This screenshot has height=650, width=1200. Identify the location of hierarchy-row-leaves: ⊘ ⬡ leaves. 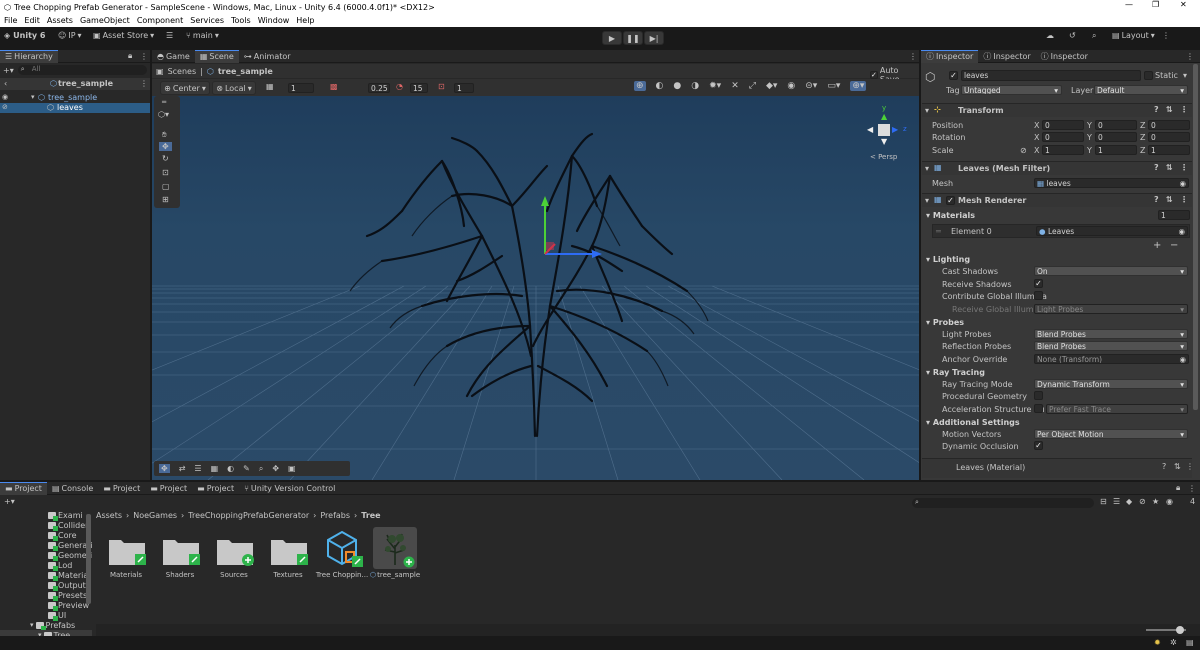
(75, 108).